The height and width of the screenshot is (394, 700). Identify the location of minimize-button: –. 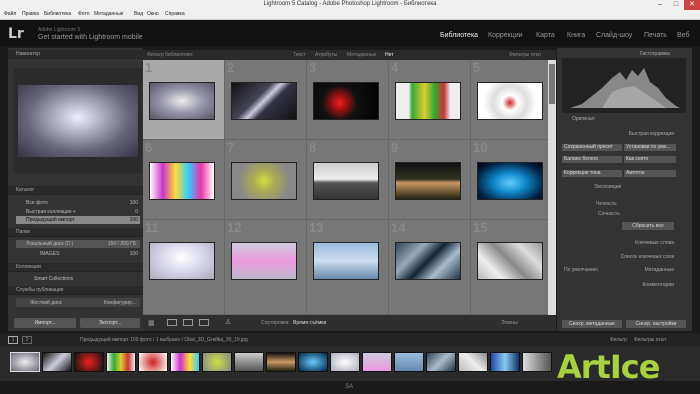
(660, 5).